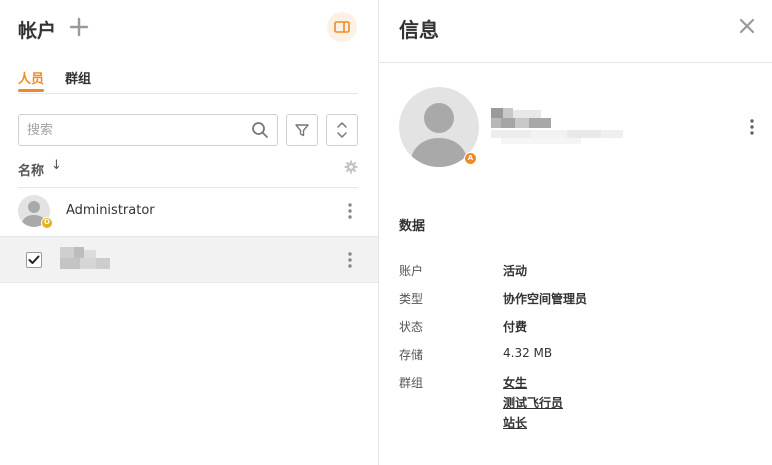  What do you see at coordinates (545, 299) in the screenshot?
I see `info-value-type: 协作空间管理员` at bounding box center [545, 299].